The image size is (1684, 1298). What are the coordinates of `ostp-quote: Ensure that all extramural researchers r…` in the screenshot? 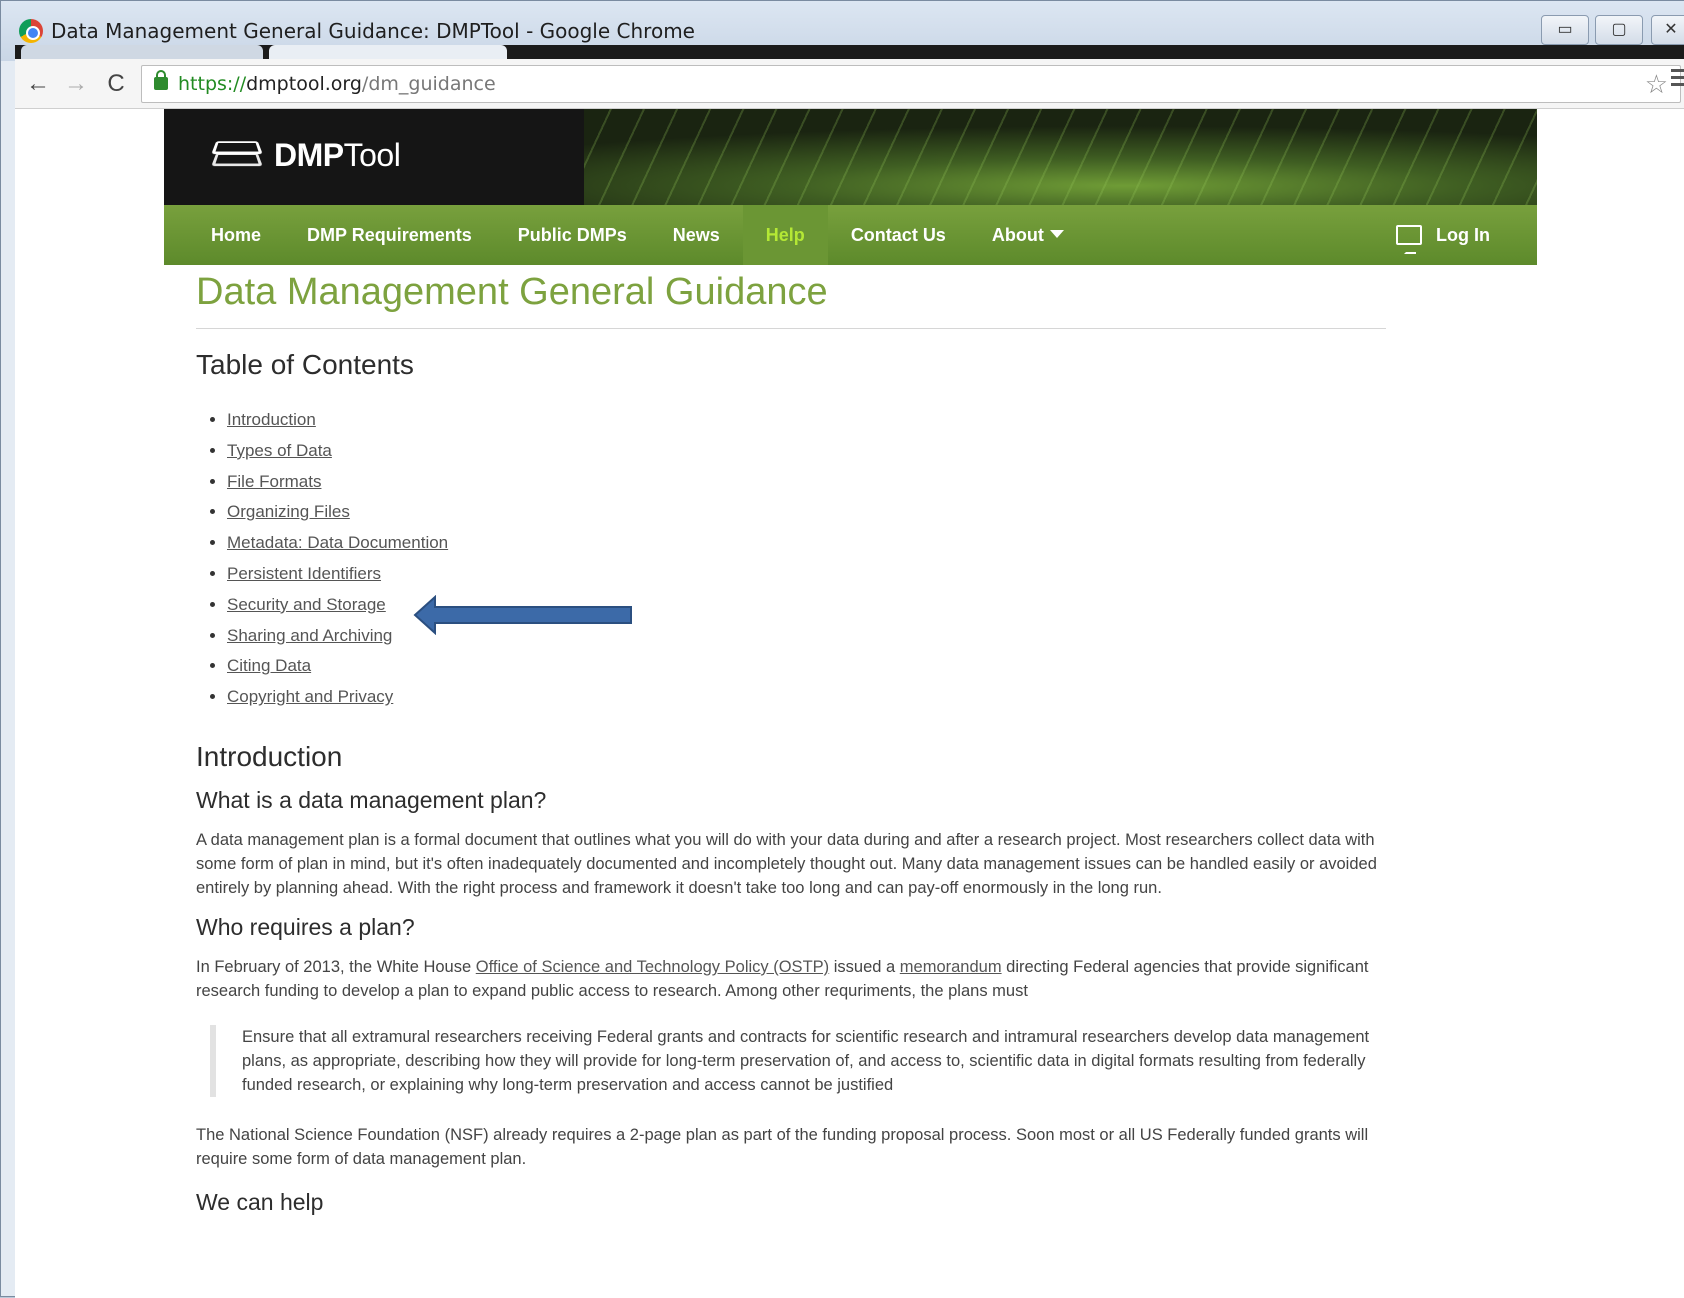 It's located at (798, 1060).